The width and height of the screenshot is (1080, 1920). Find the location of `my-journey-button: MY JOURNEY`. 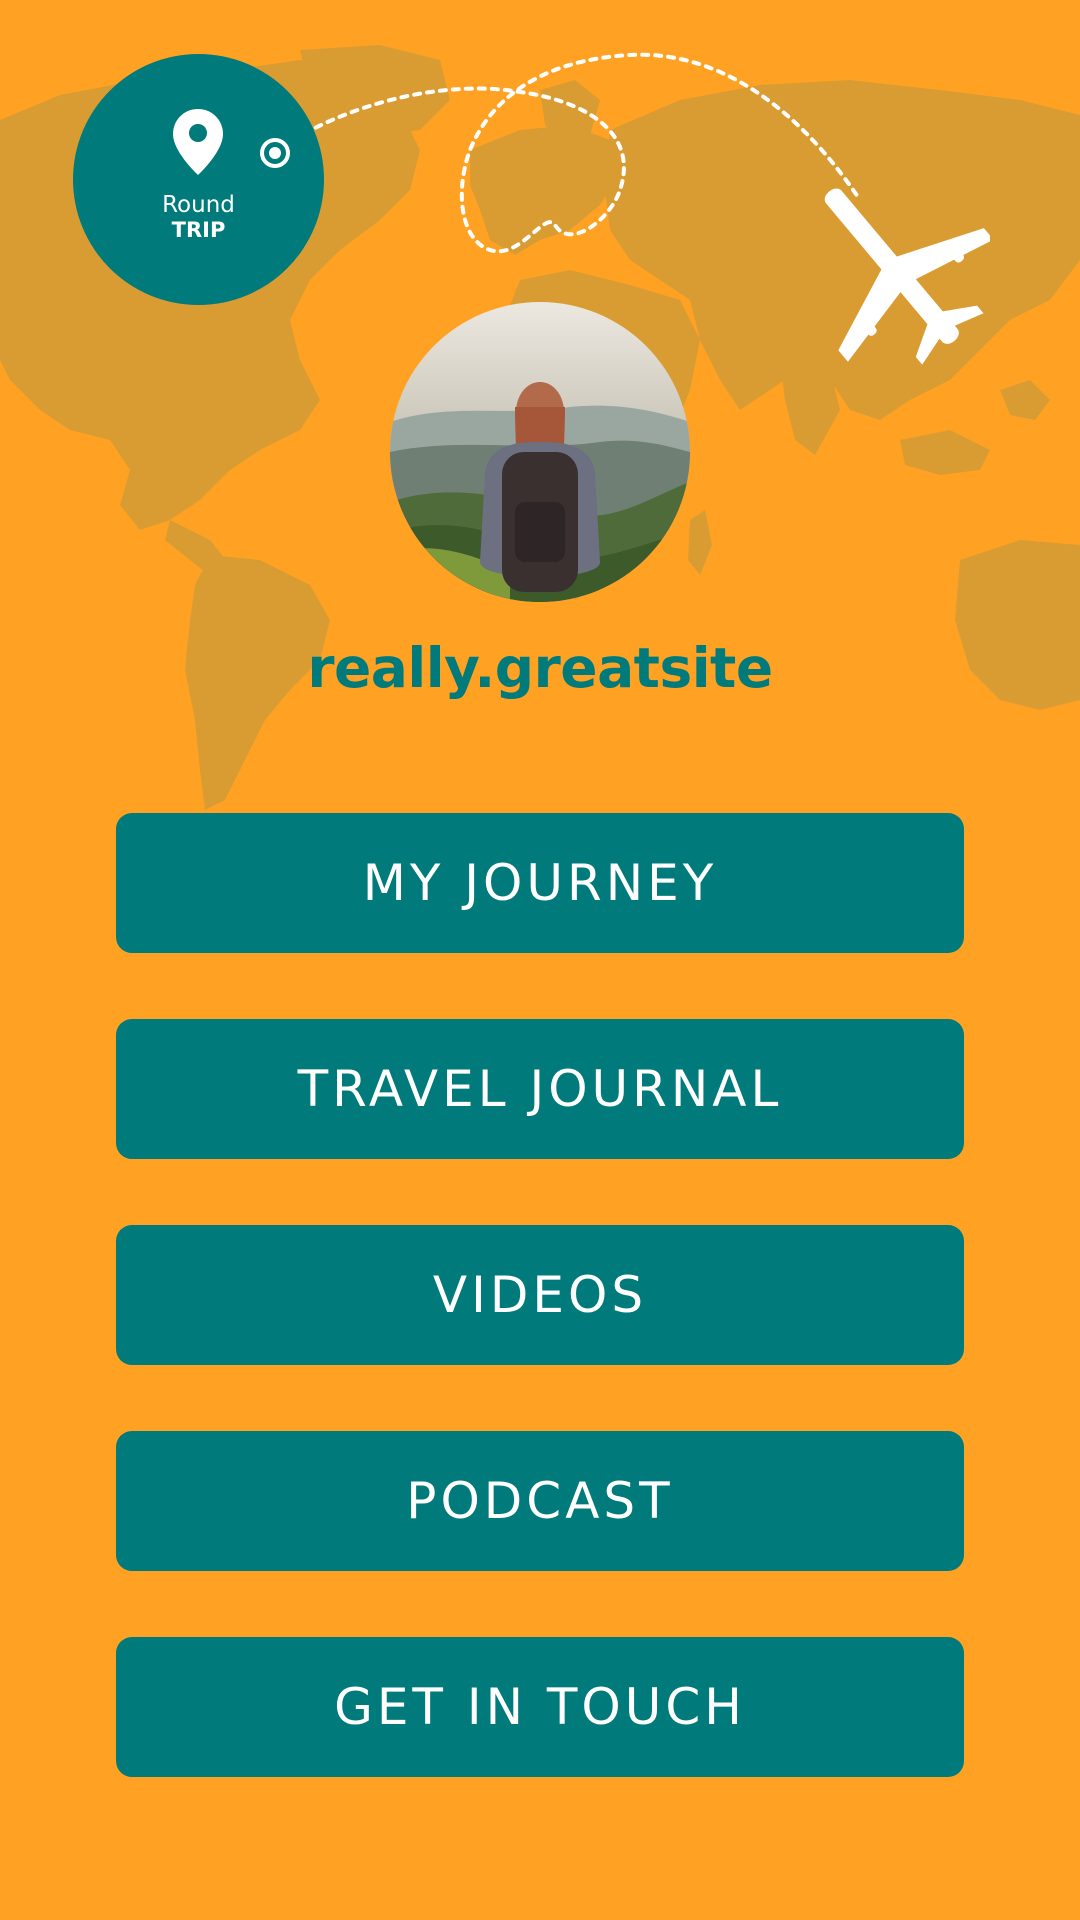

my-journey-button: MY JOURNEY is located at coordinates (540, 883).